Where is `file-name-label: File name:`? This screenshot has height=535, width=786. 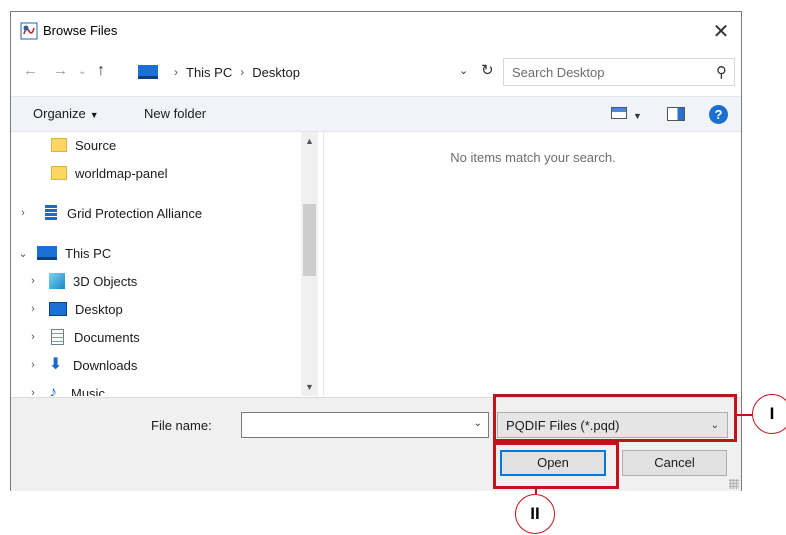 file-name-label: File name: is located at coordinates (181, 425).